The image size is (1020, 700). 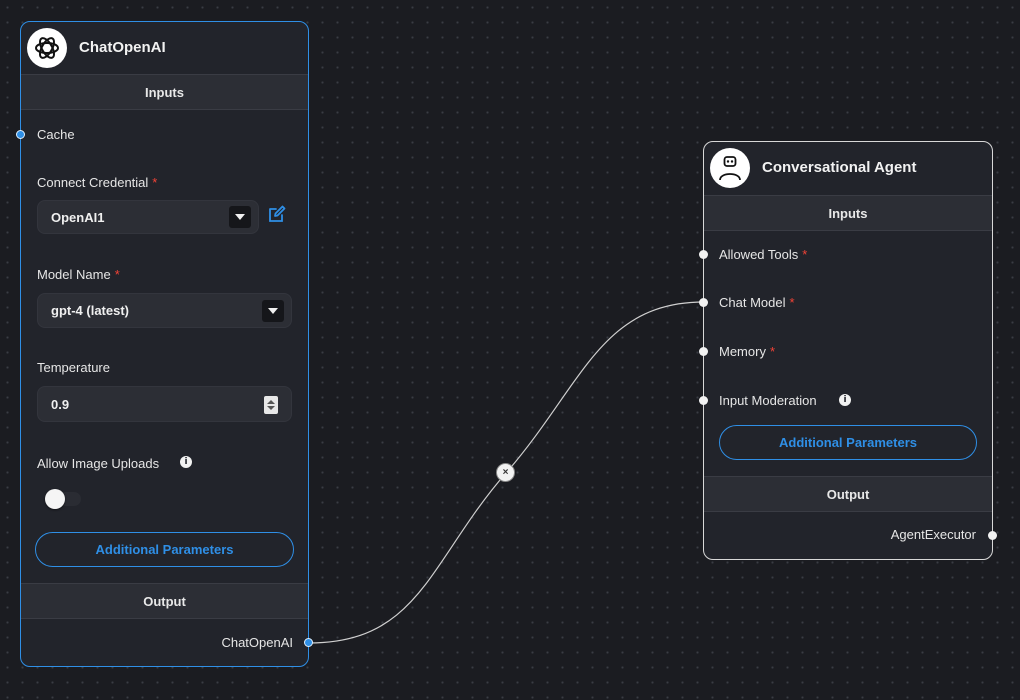 What do you see at coordinates (703, 400) in the screenshot?
I see `input-moderation-handle` at bounding box center [703, 400].